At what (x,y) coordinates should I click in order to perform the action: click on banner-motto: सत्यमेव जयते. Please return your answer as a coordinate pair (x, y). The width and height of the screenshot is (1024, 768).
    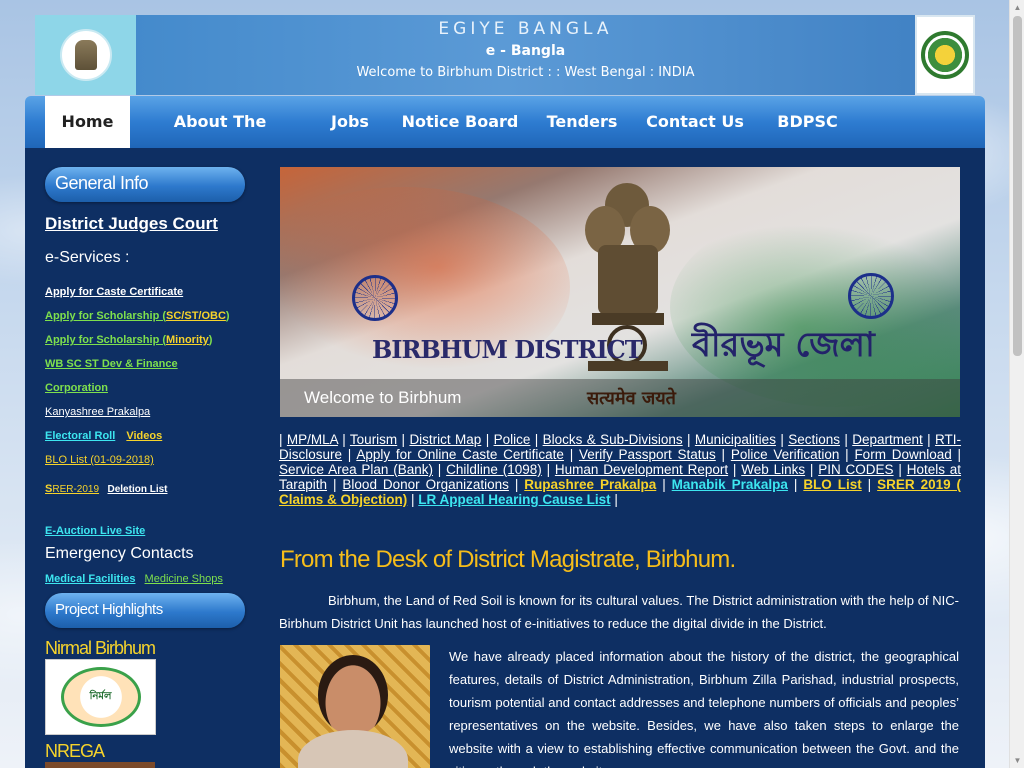
    Looking at the image, I should click on (631, 398).